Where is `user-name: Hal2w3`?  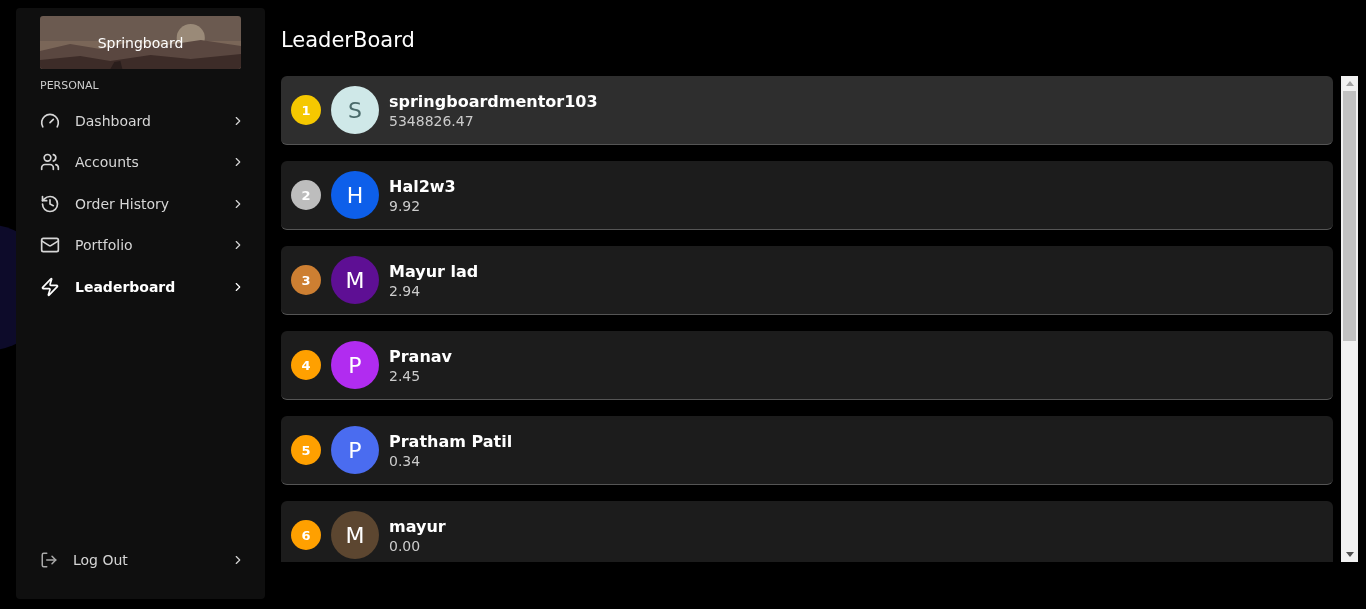
user-name: Hal2w3 is located at coordinates (422, 186).